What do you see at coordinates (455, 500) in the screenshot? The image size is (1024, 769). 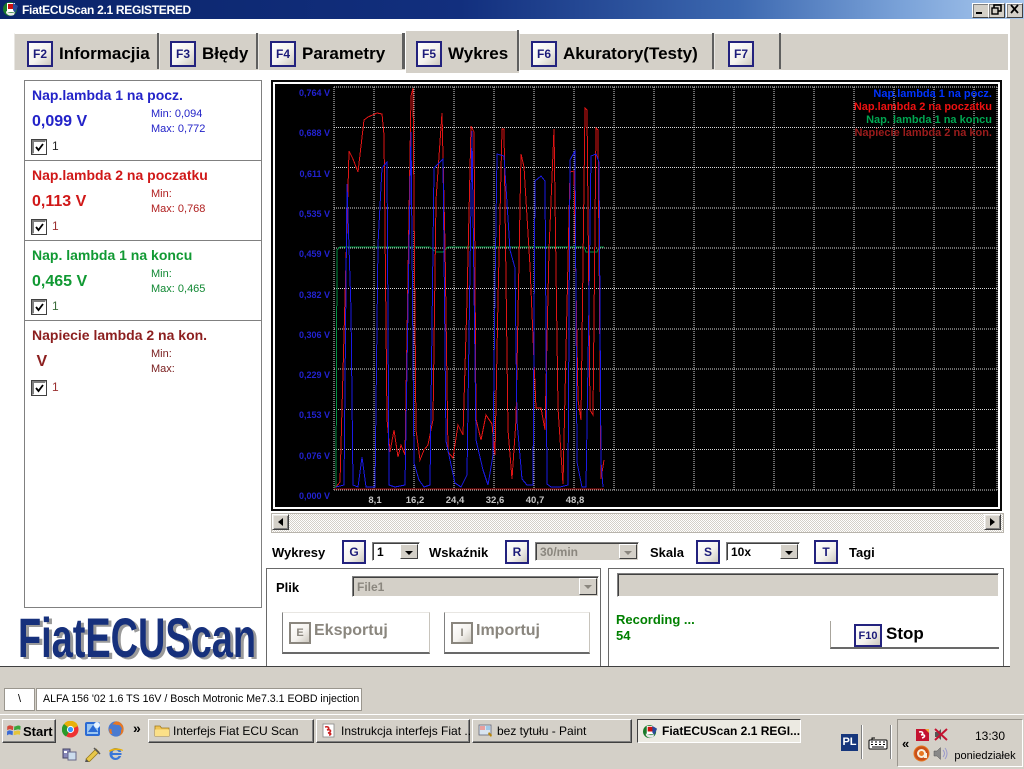 I see `svg-text: 24,4` at bounding box center [455, 500].